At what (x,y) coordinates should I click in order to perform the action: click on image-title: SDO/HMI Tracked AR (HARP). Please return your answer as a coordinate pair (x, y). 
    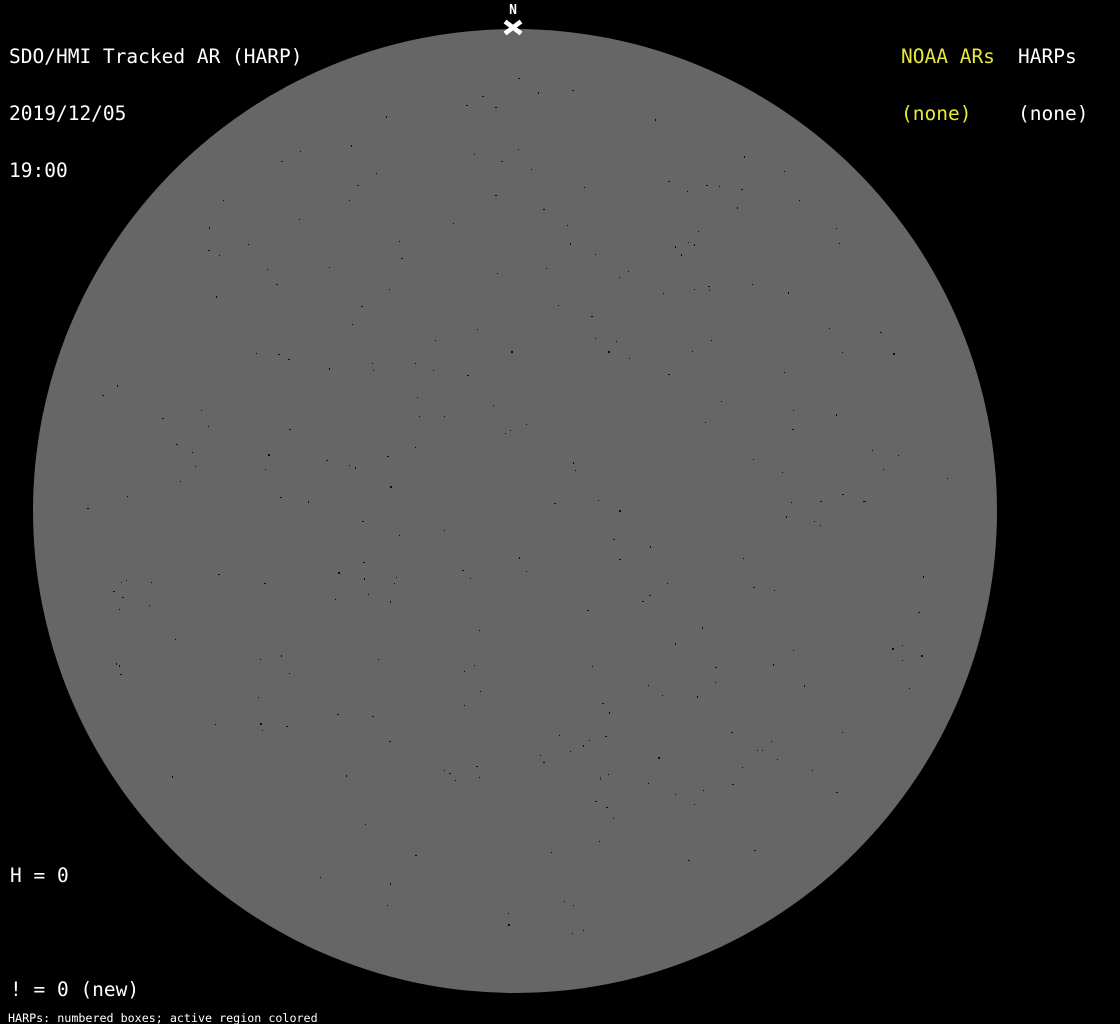
    Looking at the image, I should click on (156, 56).